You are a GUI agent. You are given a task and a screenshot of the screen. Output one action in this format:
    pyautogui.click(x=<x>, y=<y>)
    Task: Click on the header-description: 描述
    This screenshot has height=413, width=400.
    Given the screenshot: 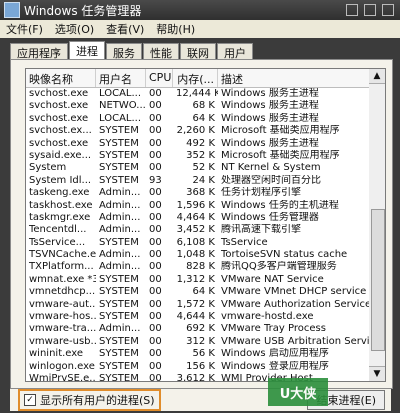 What is the action you would take?
    pyautogui.click(x=294, y=78)
    